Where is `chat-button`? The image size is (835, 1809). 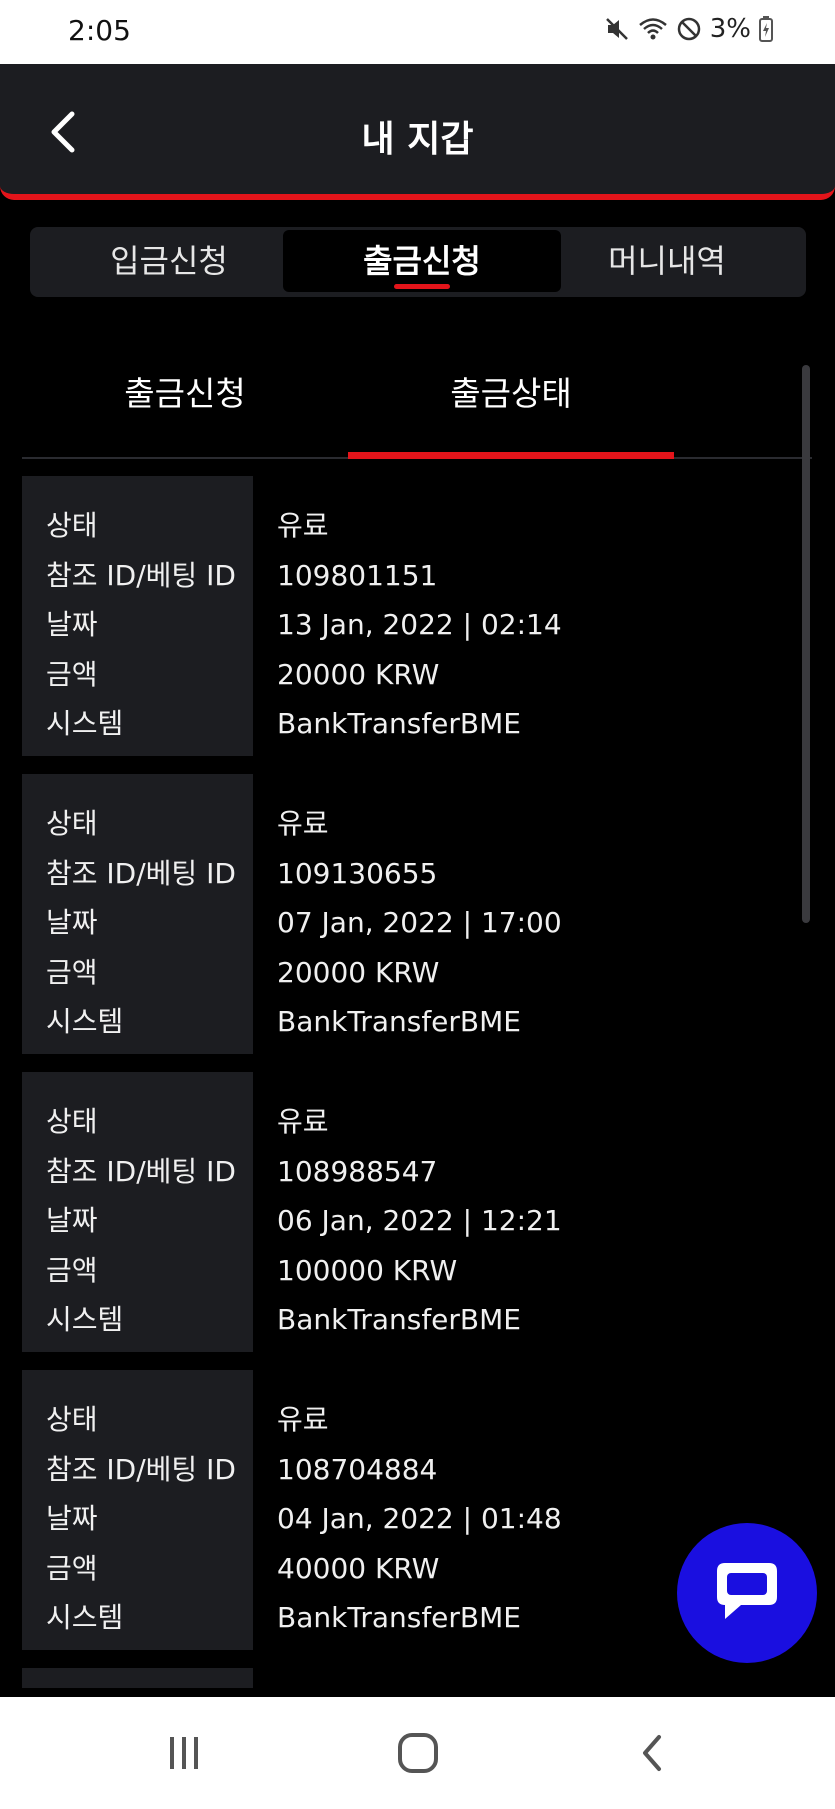
chat-button is located at coordinates (747, 1593).